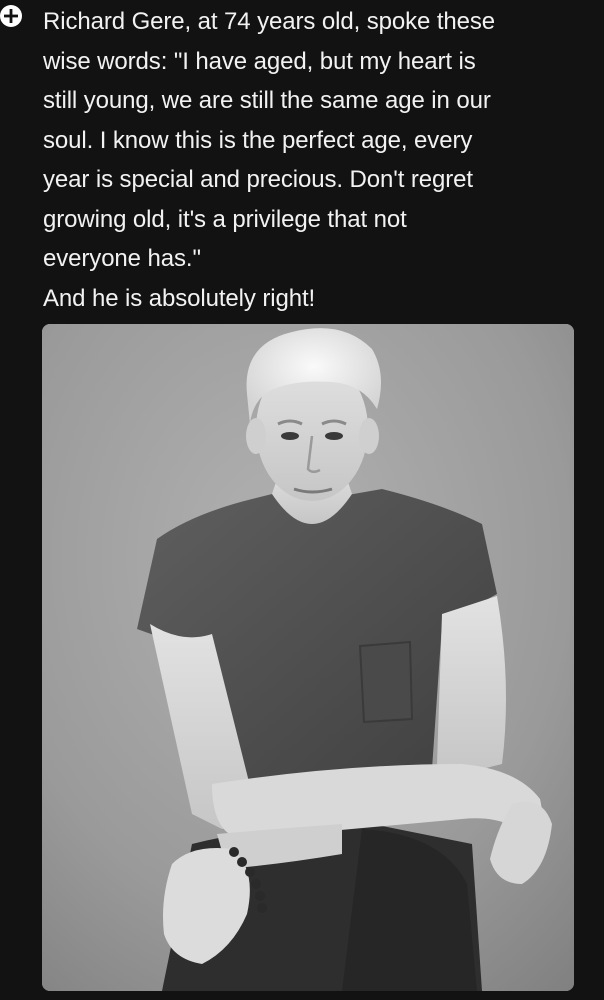 The width and height of the screenshot is (604, 1000). What do you see at coordinates (11, 16) in the screenshot?
I see `plus-circle-icon` at bounding box center [11, 16].